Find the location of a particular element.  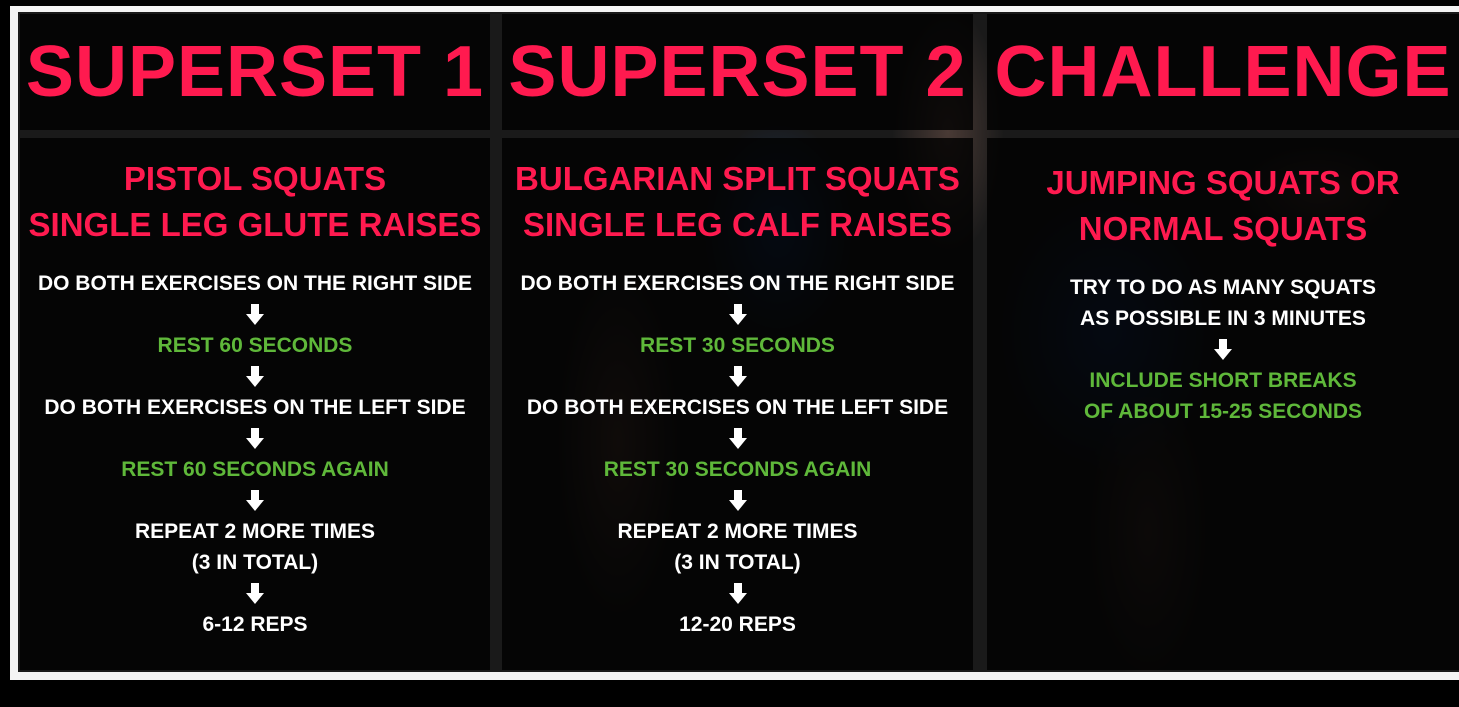

rest-text: INCLUDE SHORT BREAKS is located at coordinates (1223, 380).